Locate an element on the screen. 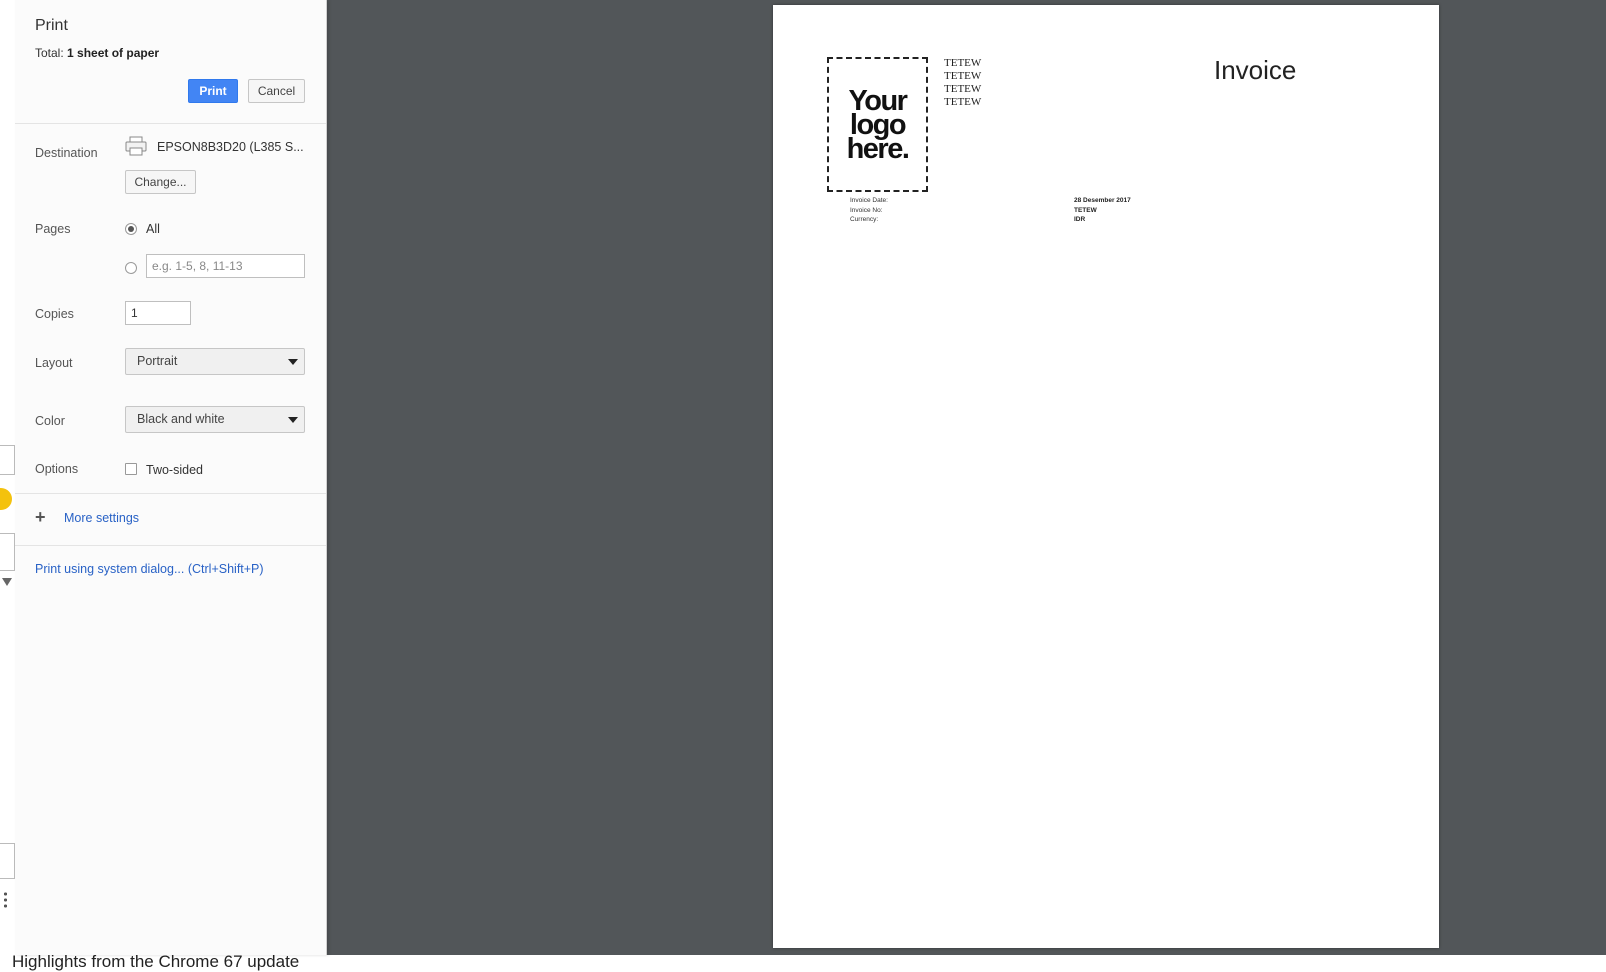 This screenshot has width=1606, height=972. print-button: Print is located at coordinates (213, 91).